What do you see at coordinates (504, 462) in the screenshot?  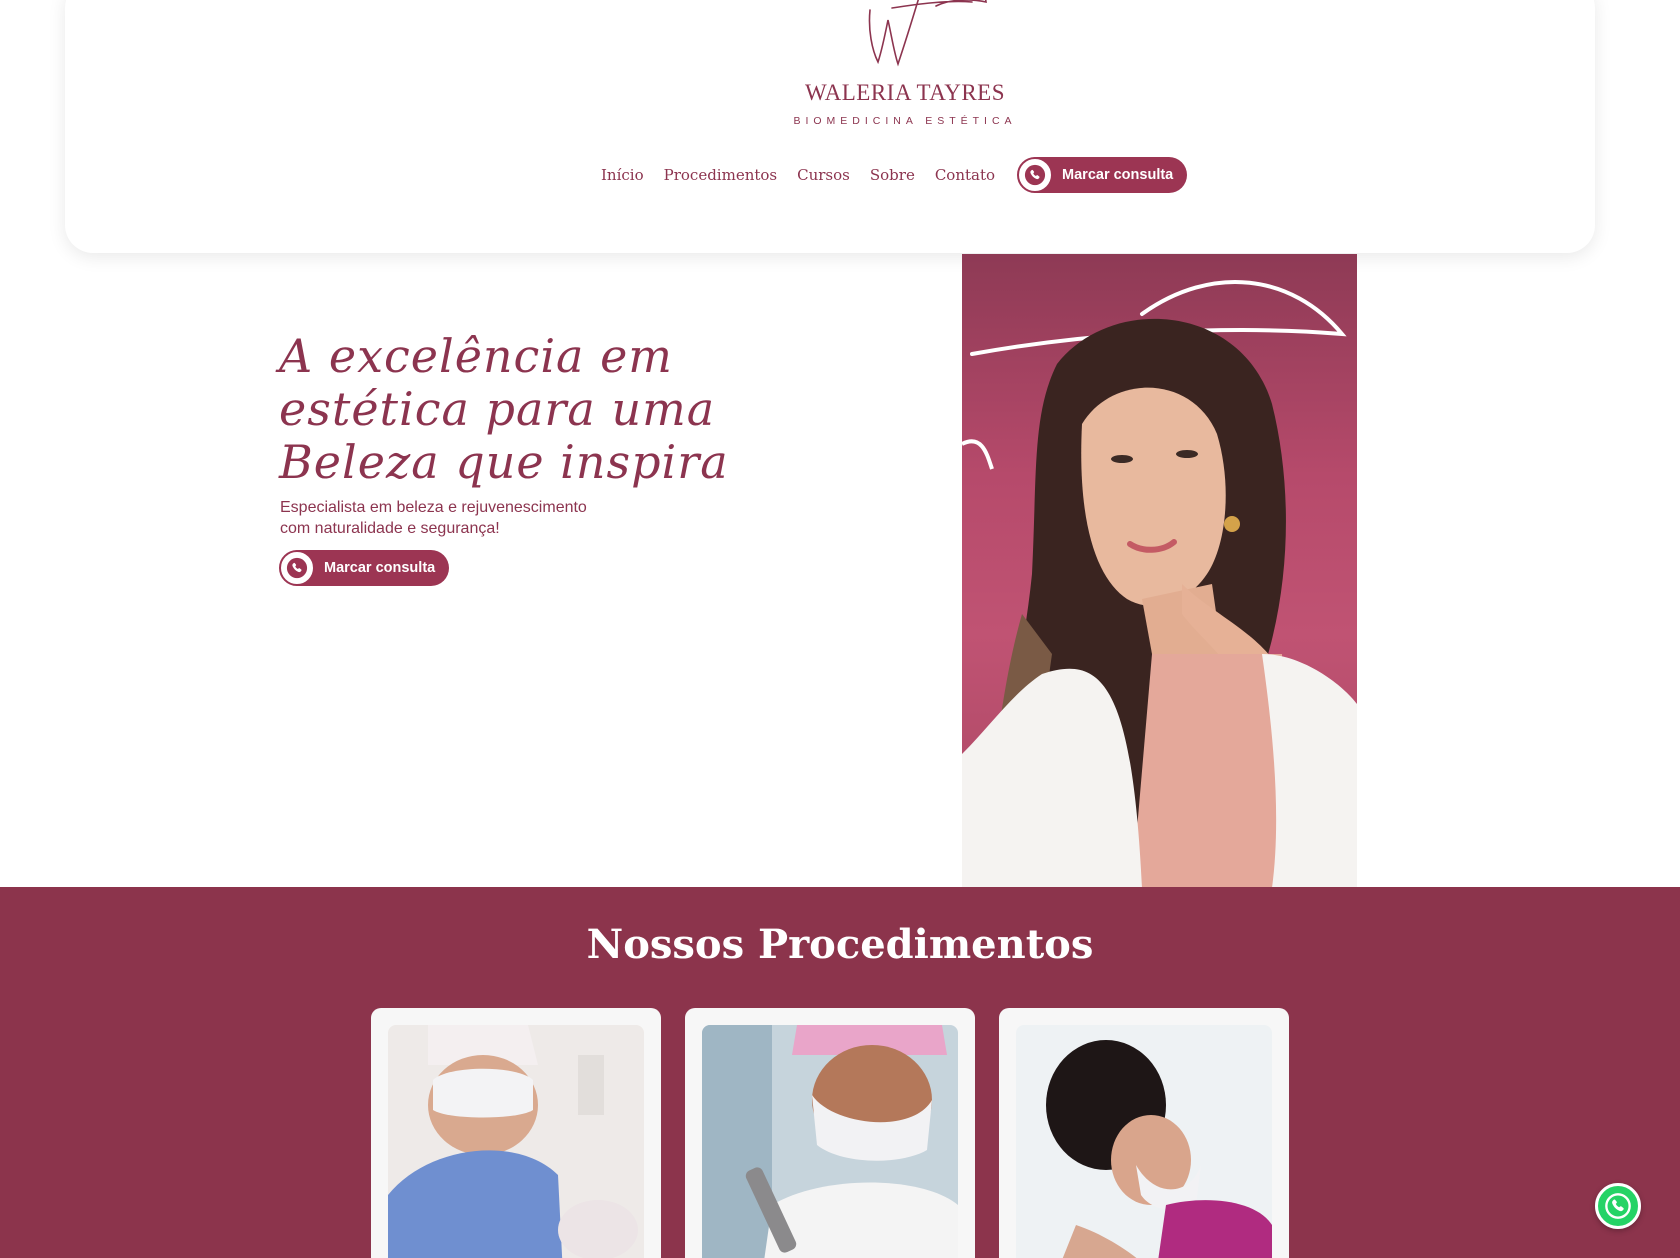 I see `hero-title-line: Beleza que inspira` at bounding box center [504, 462].